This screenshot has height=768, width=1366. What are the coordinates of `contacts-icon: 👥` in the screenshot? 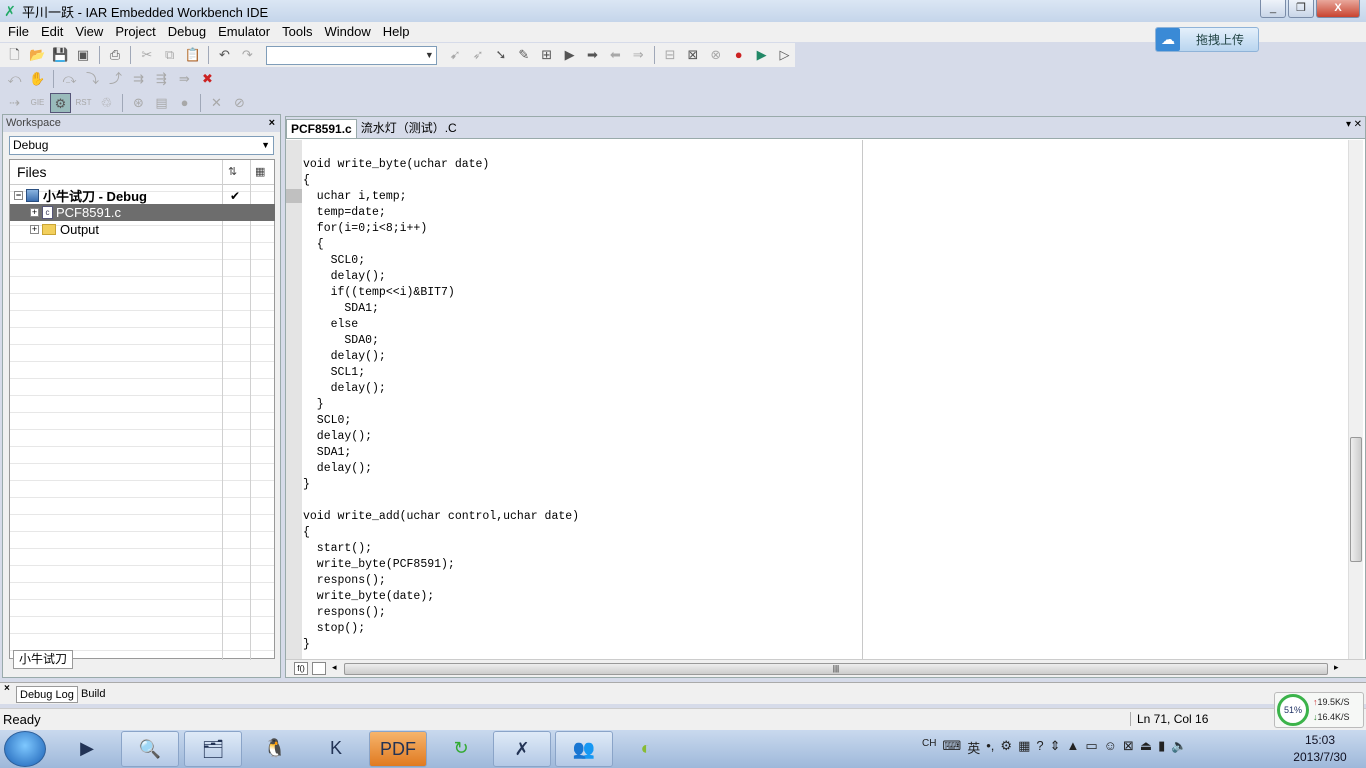 It's located at (584, 749).